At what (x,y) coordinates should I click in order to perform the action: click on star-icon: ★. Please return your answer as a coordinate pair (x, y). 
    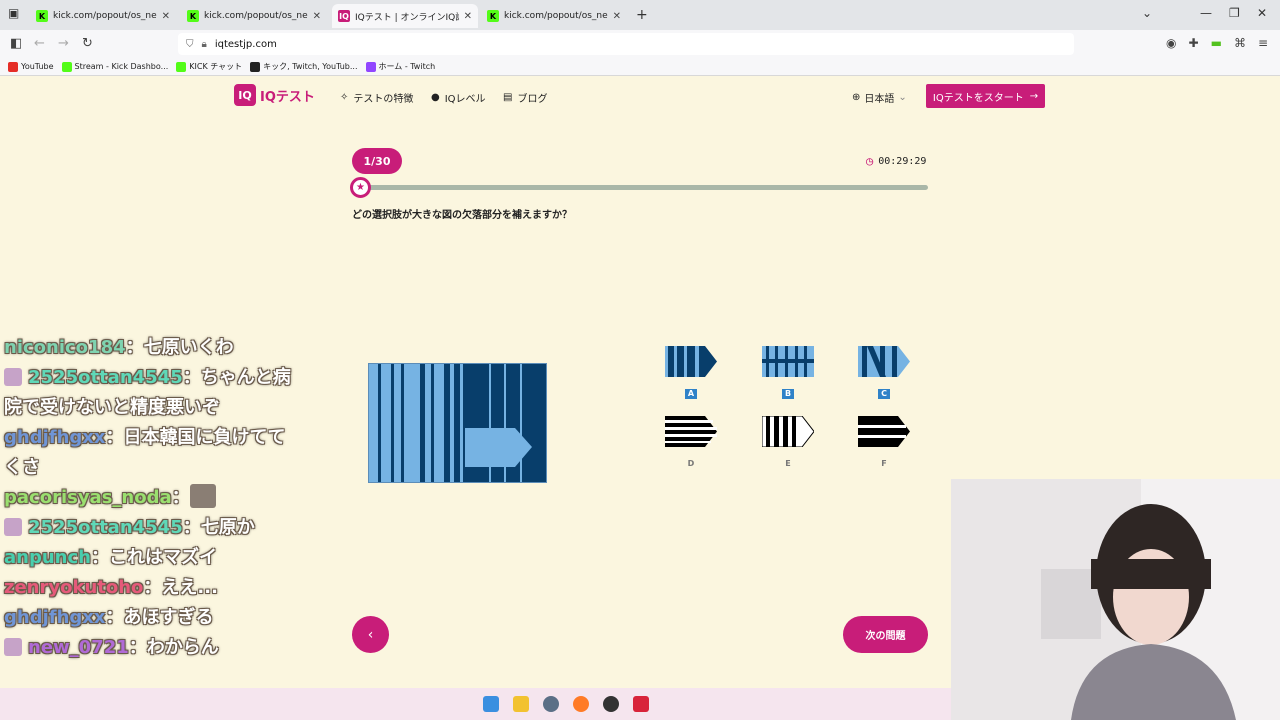
    Looking at the image, I should click on (360, 187).